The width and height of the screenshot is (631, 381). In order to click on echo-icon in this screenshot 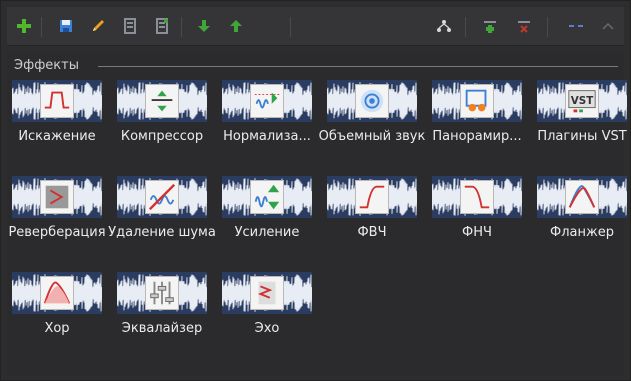, I will do `click(267, 293)`.